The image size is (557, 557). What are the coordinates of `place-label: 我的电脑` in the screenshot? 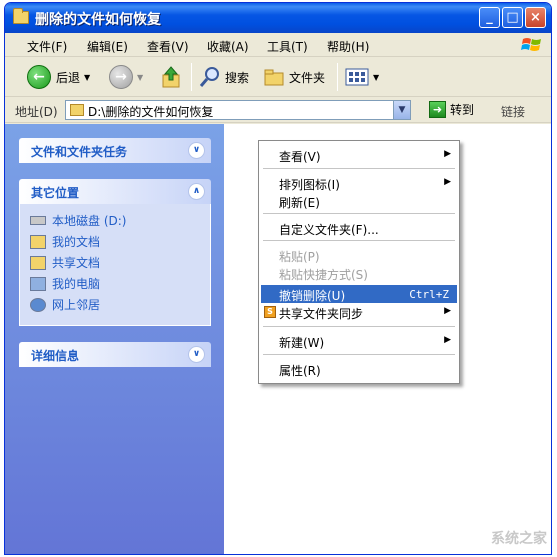 It's located at (76, 284).